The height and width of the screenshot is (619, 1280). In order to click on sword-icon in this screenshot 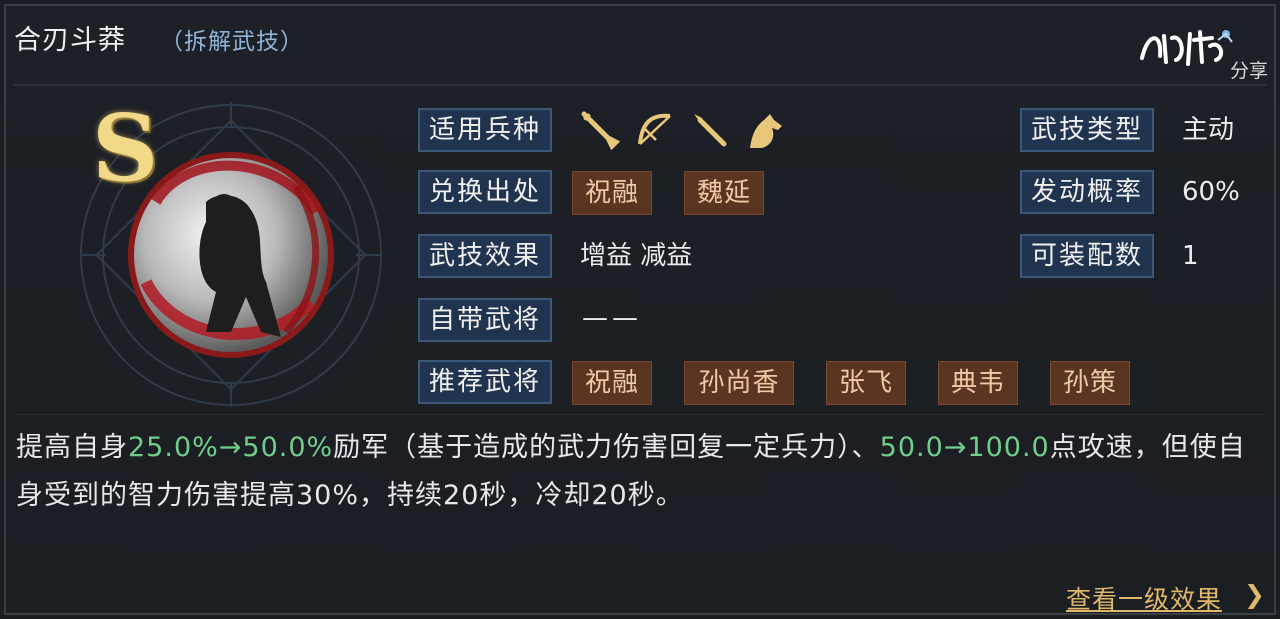, I will do `click(601, 131)`.